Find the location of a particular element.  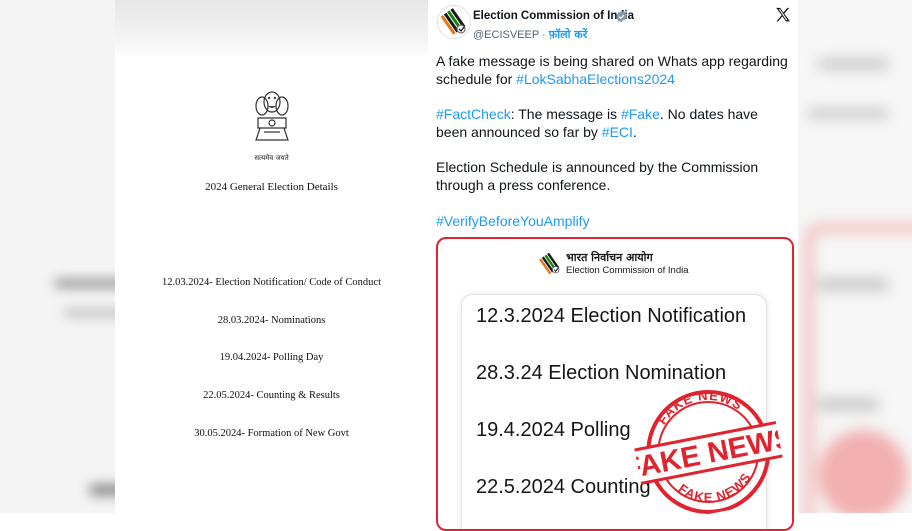

national-emblem-icon is located at coordinates (272, 119).